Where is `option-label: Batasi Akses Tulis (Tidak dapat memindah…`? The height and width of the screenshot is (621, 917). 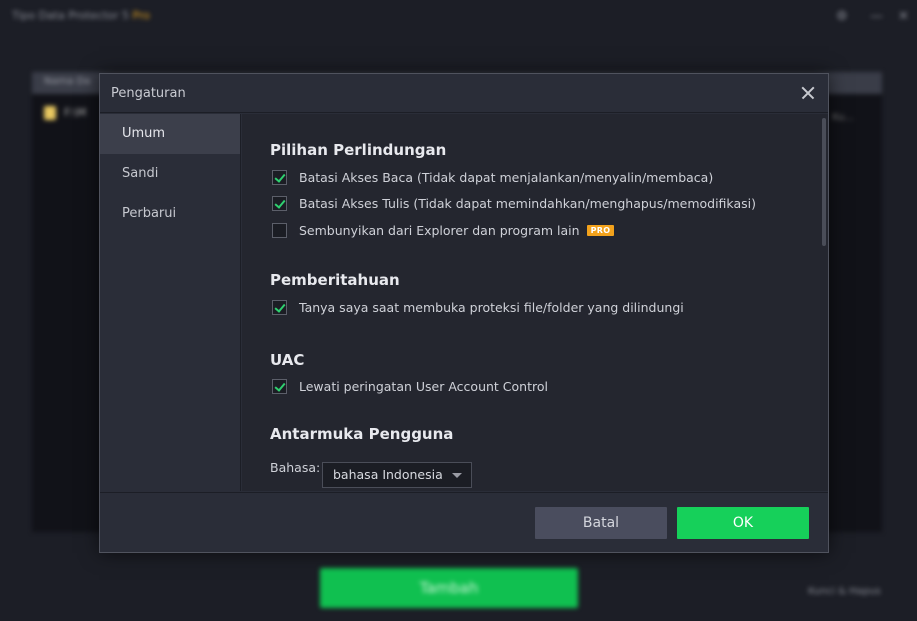
option-label: Batasi Akses Tulis (Tidak dapat memindah… is located at coordinates (527, 203).